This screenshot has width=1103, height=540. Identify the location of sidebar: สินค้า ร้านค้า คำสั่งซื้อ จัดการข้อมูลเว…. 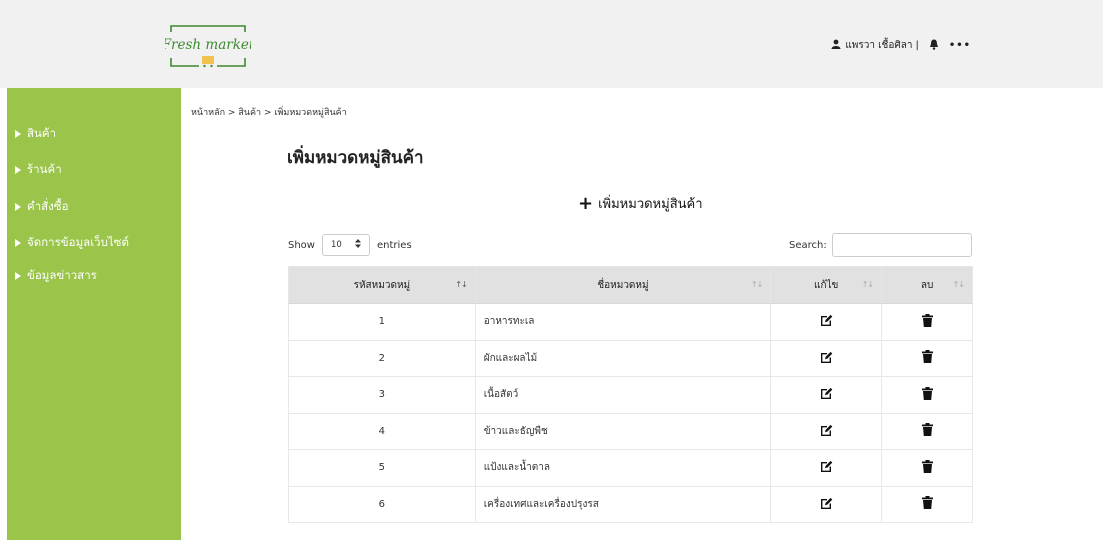
(94, 314).